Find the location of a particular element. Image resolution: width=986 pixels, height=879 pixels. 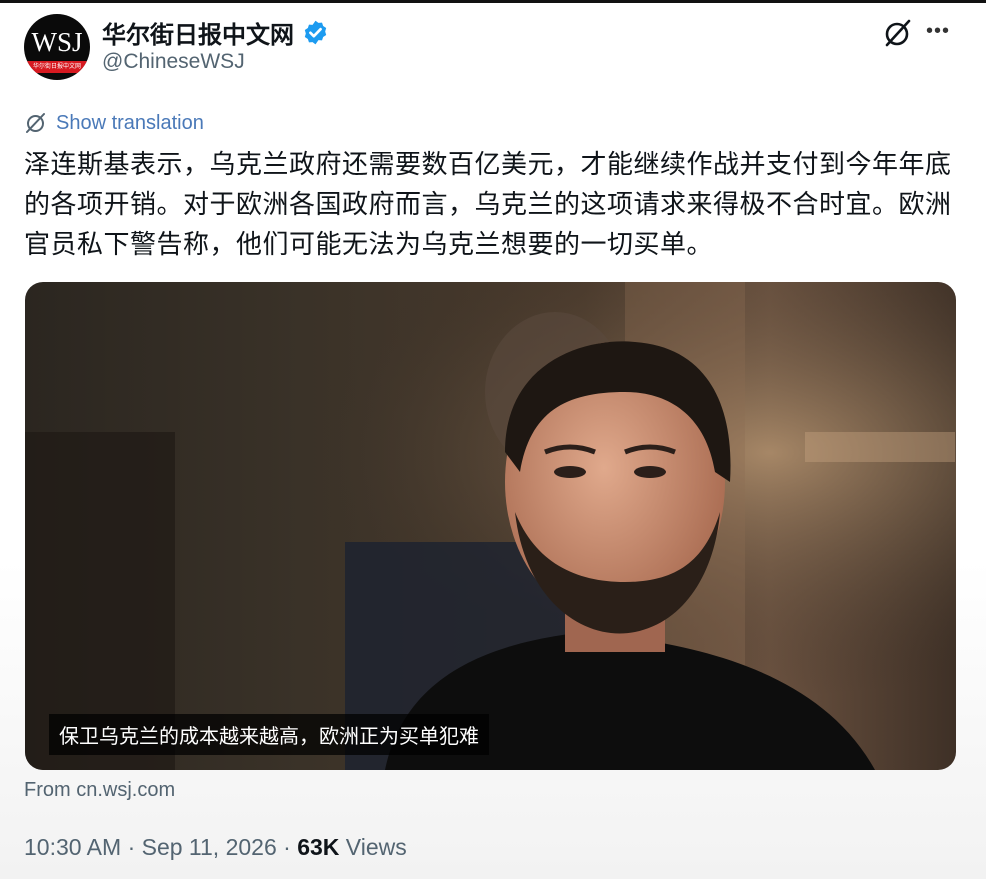

author-name-row: 华尔街日报中文网 is located at coordinates (215, 32).